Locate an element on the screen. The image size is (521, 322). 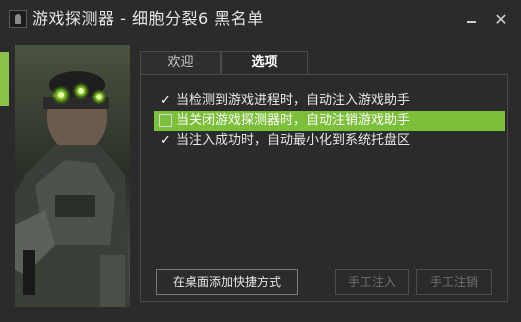
tab-welcome: 欢迎 is located at coordinates (180, 63).